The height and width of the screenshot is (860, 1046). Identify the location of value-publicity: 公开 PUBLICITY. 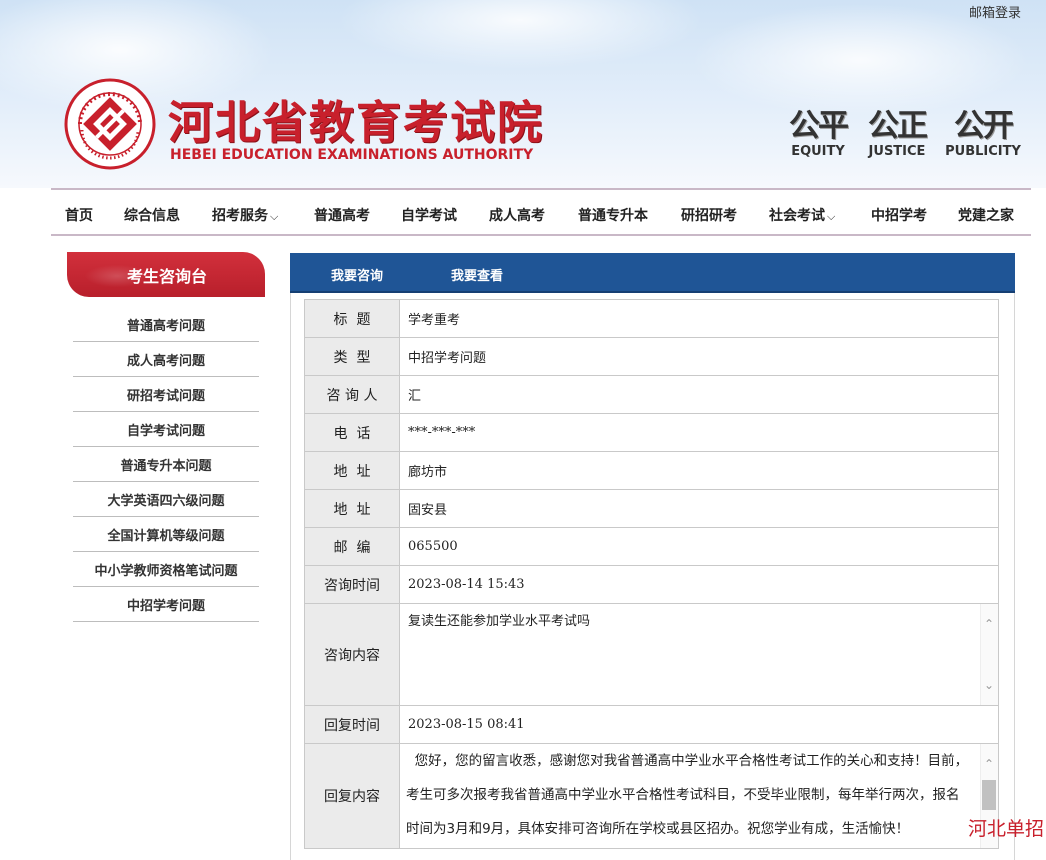
(983, 134).